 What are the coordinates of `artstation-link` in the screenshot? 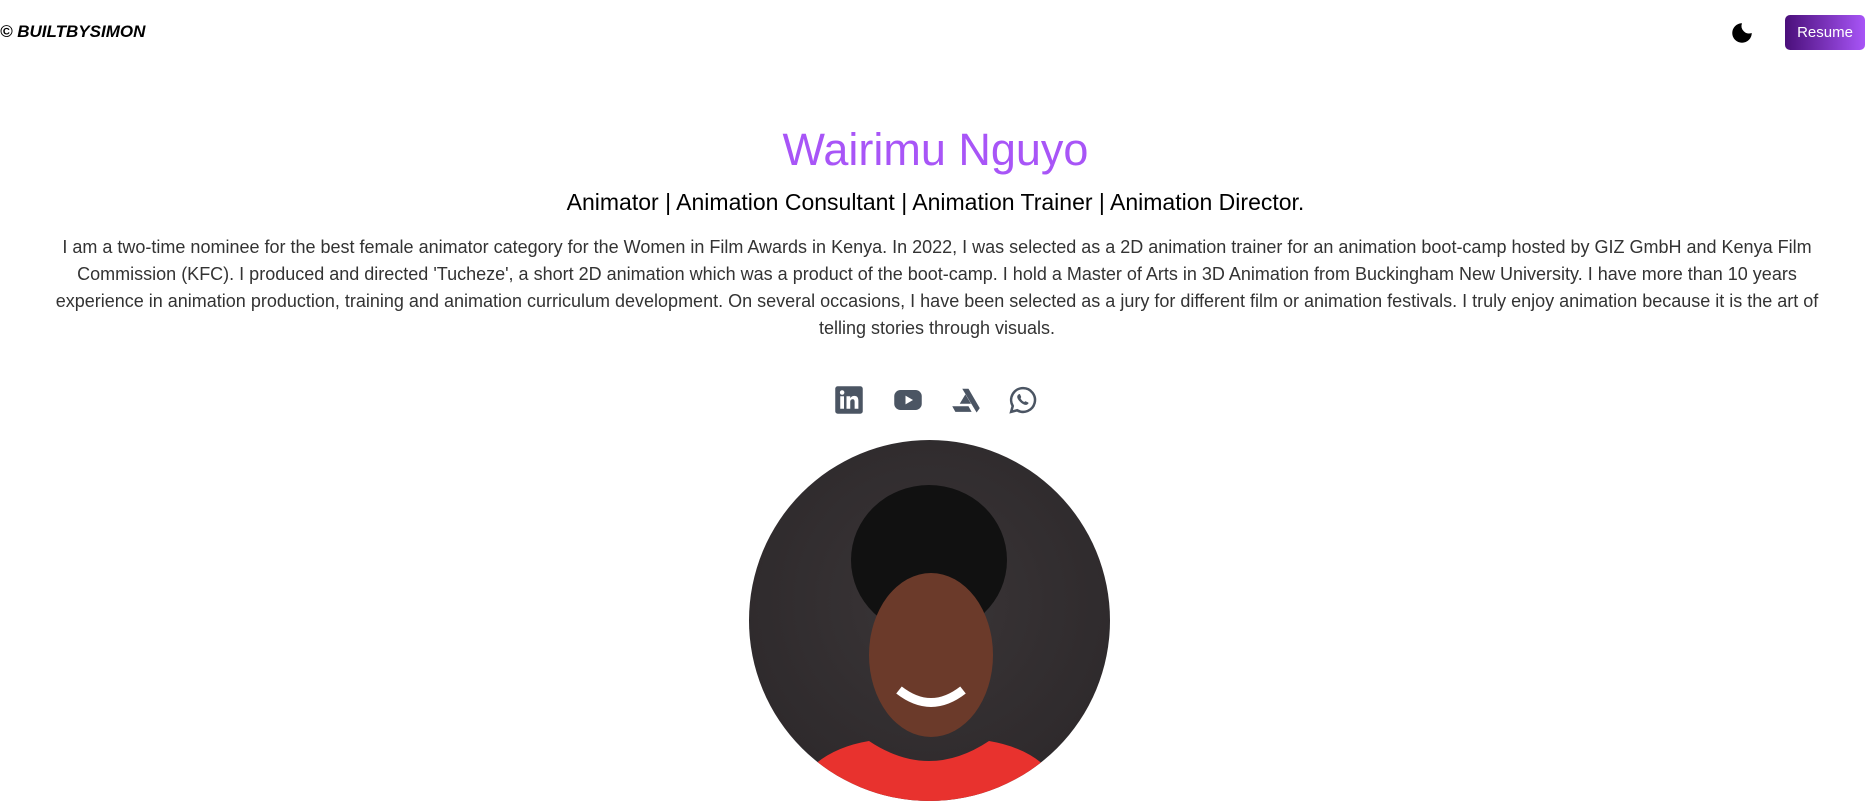 It's located at (965, 400).